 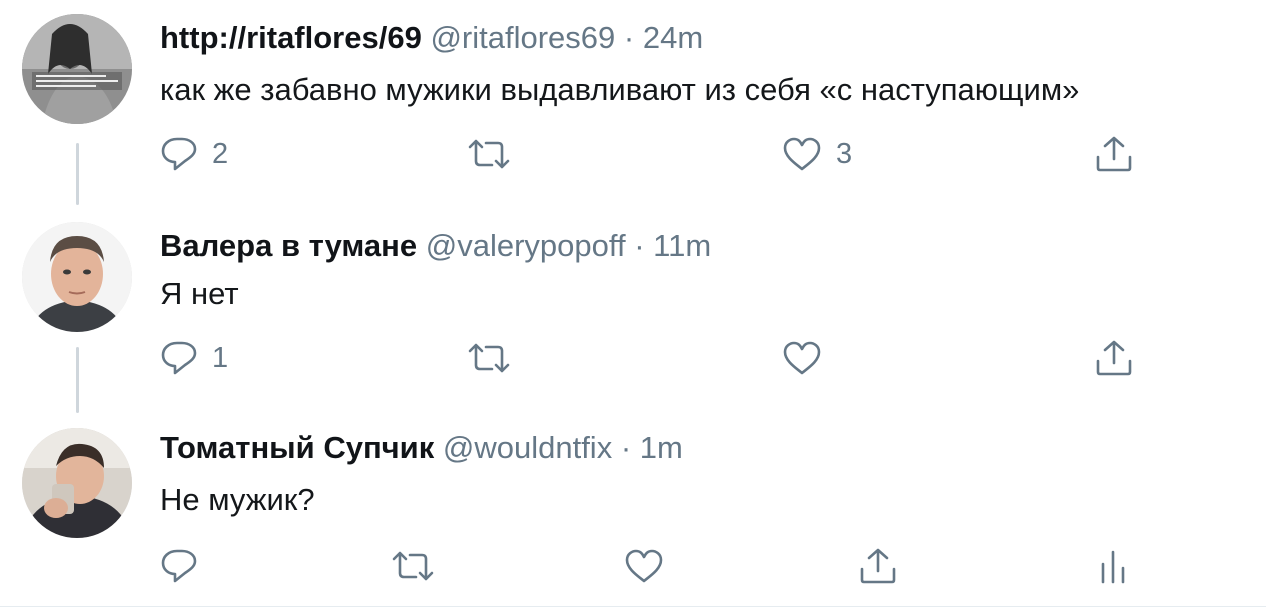 What do you see at coordinates (527, 447) in the screenshot?
I see `user-handle: @wouldntfix` at bounding box center [527, 447].